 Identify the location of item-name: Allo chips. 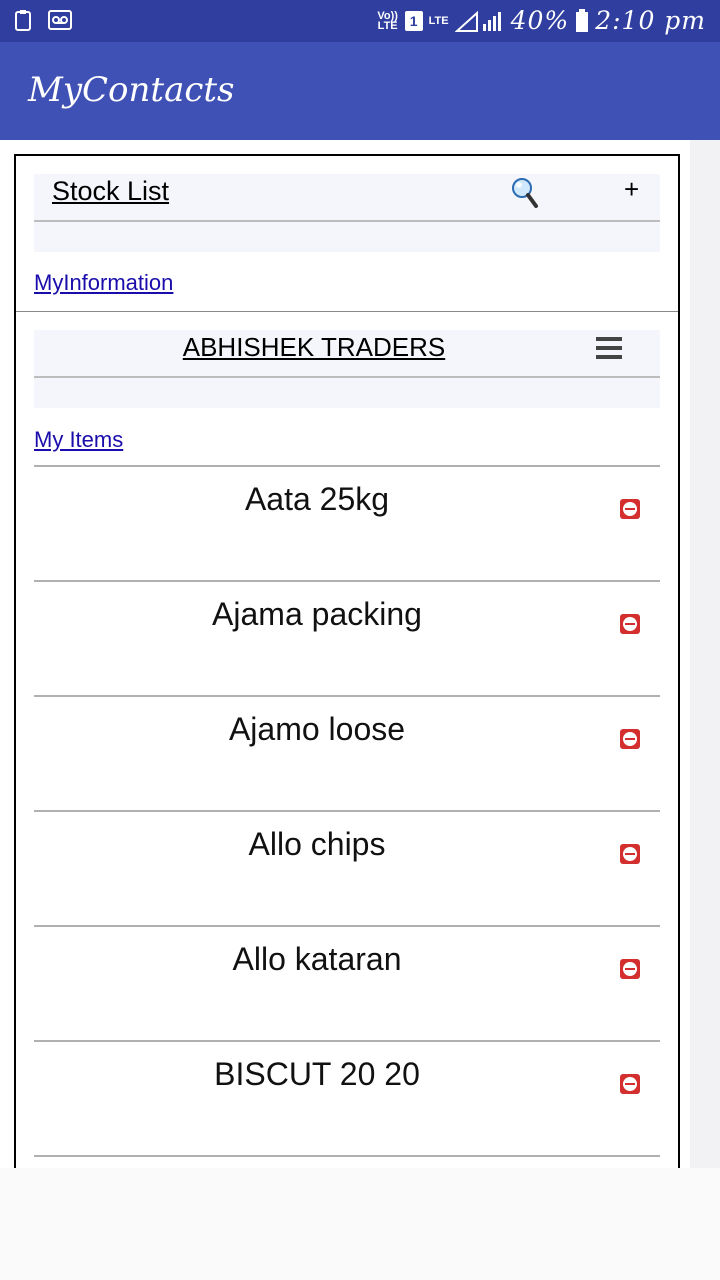
(317, 844).